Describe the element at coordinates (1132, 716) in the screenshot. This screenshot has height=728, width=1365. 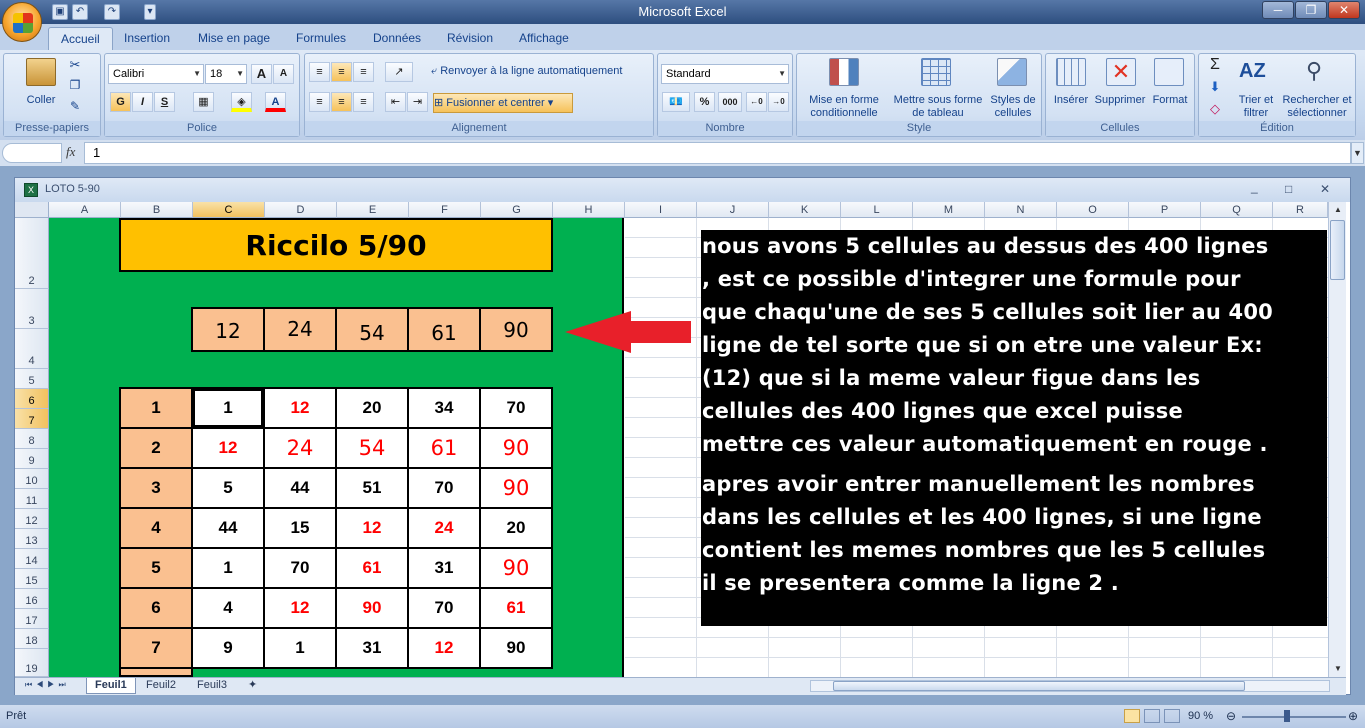
I see `normal-view-icon` at that location.